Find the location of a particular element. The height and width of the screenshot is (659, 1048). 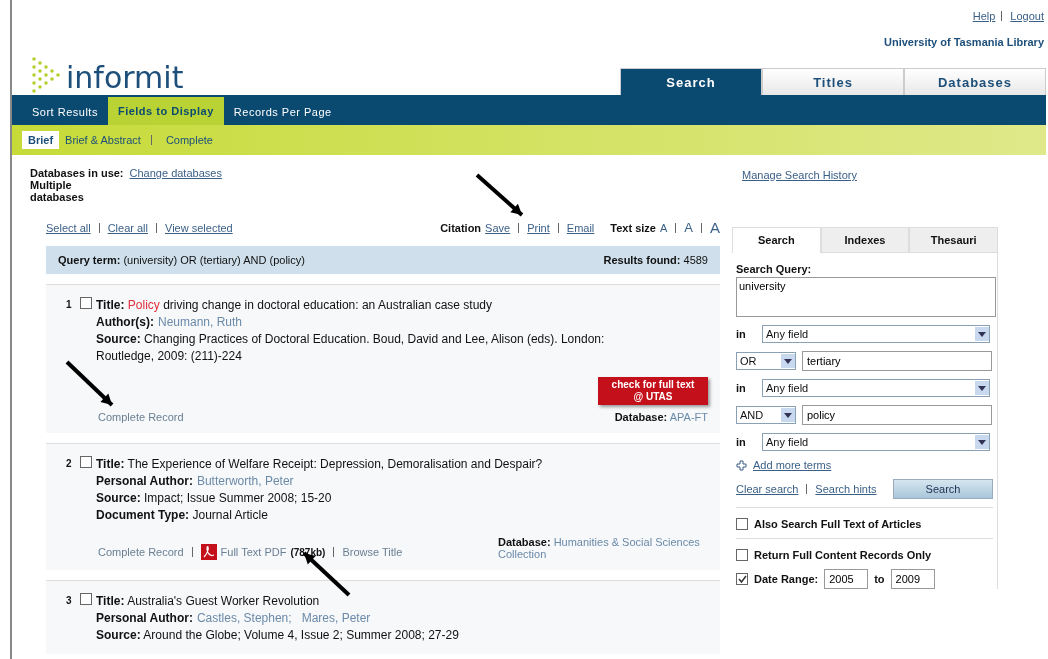

field-option: Brief is located at coordinates (41, 140).